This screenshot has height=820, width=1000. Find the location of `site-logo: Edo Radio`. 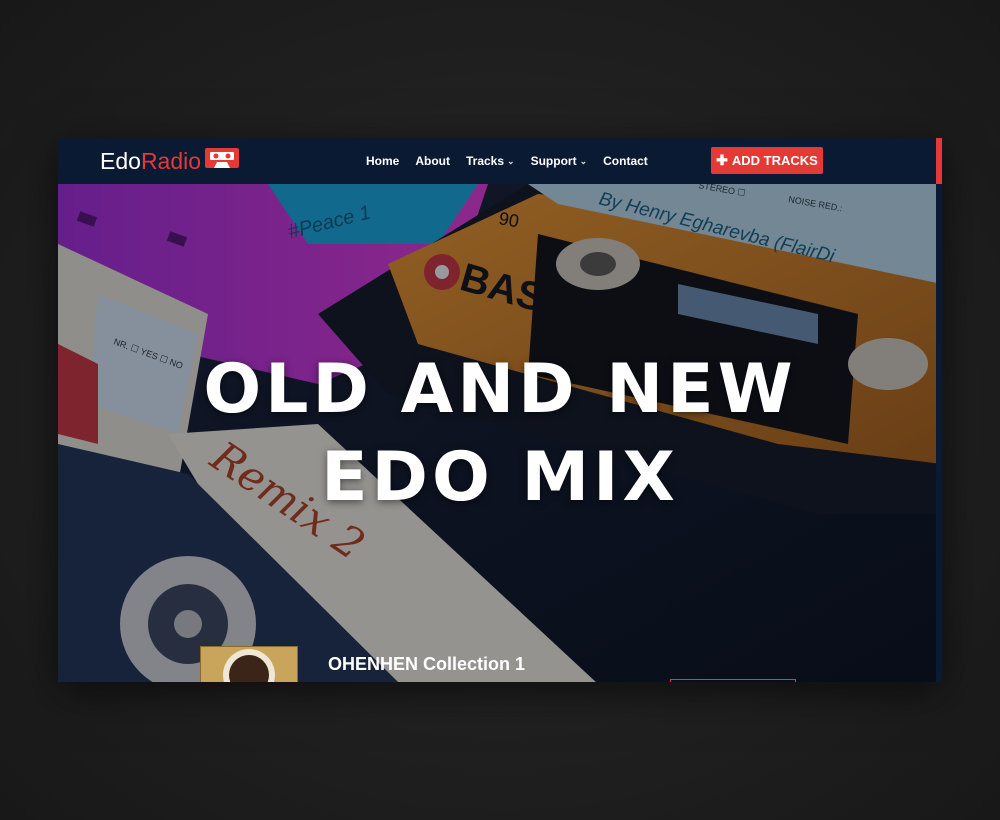

site-logo: Edo Radio is located at coordinates (170, 161).